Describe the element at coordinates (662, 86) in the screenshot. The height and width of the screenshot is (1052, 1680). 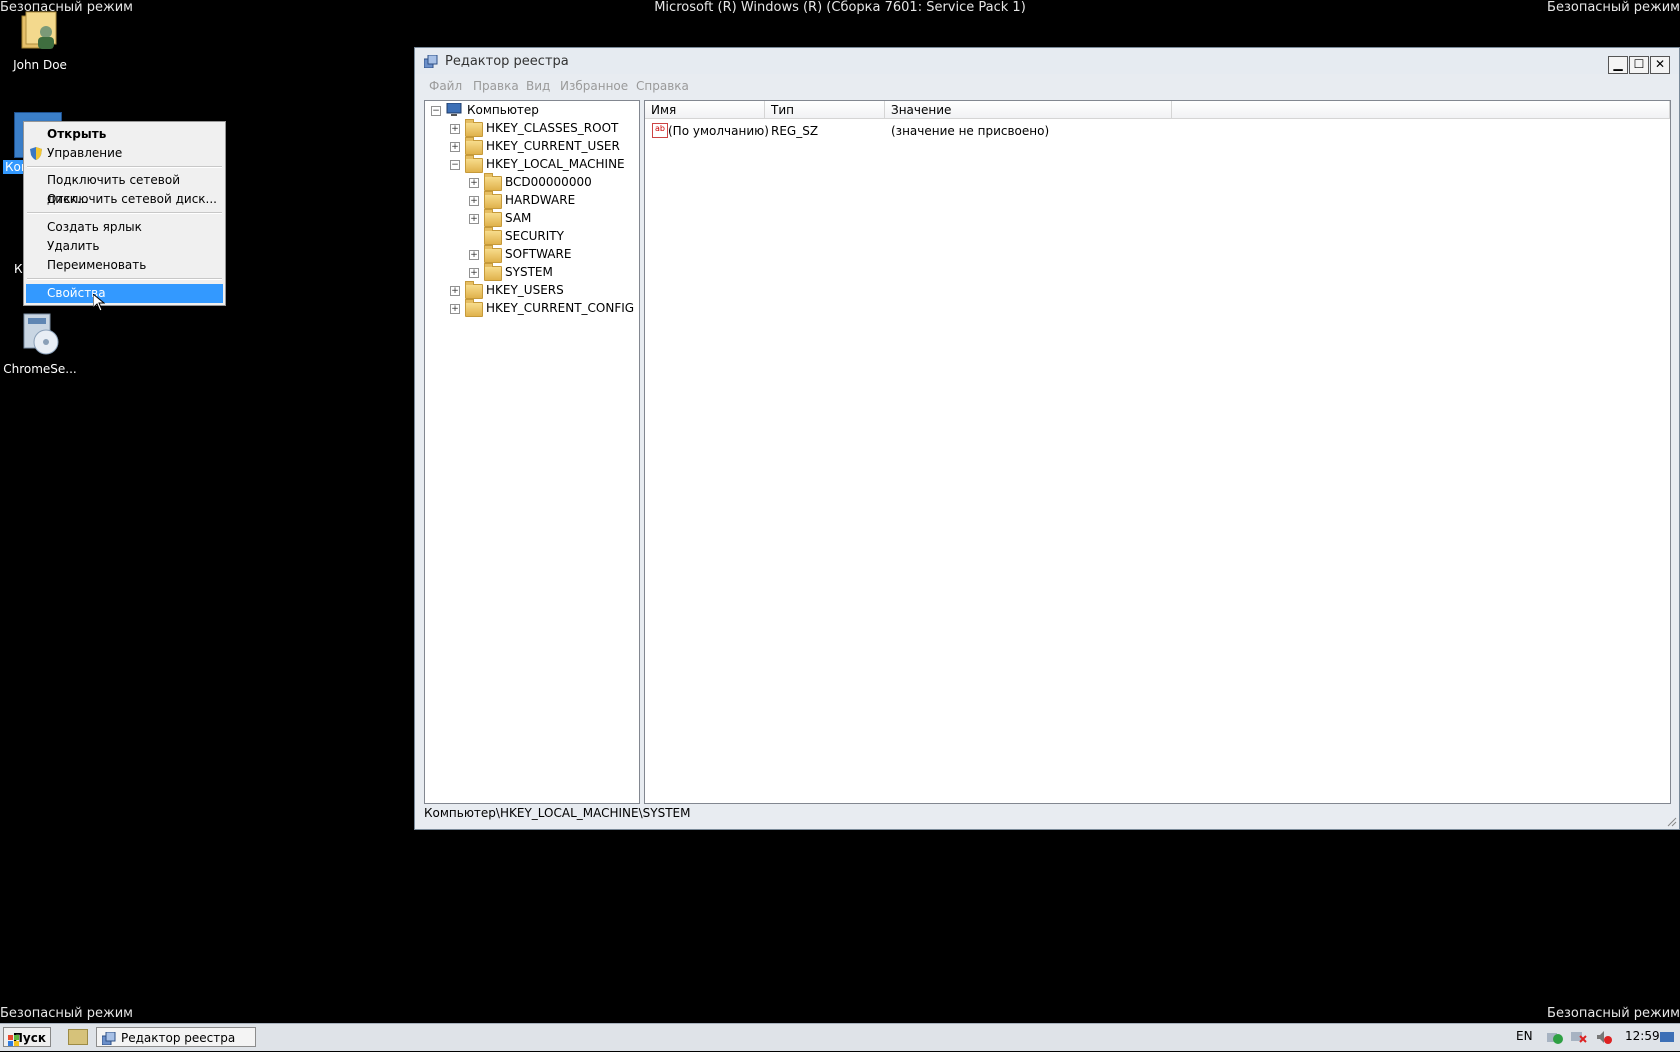
I see `menu-help: Справка` at that location.